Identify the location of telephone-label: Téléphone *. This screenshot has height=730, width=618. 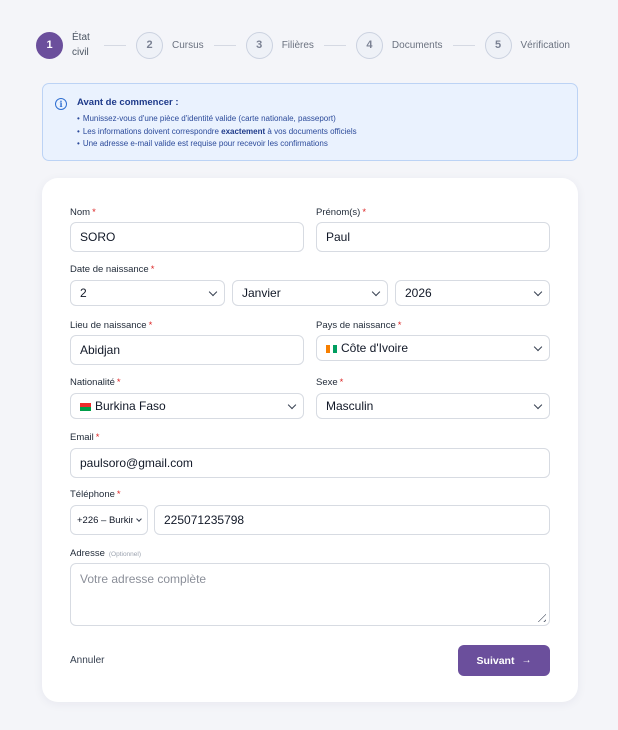
(95, 494).